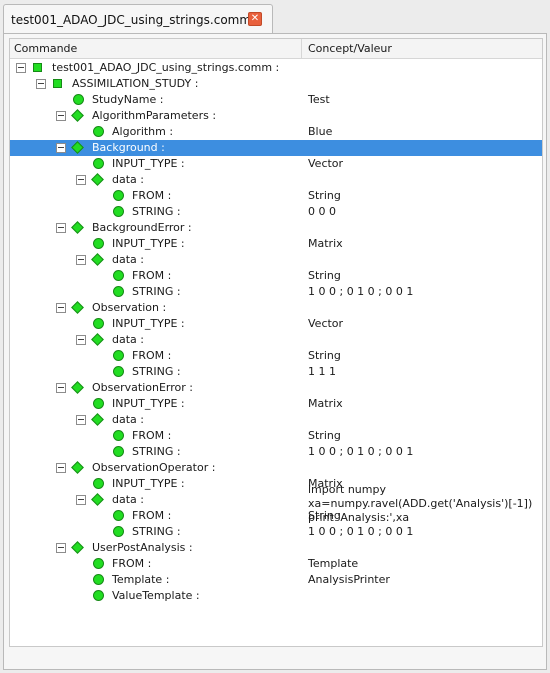 The width and height of the screenshot is (550, 673). I want to click on tab-document: test001_ADAO_JDC_using_strings.comm ✕, so click(138, 19).